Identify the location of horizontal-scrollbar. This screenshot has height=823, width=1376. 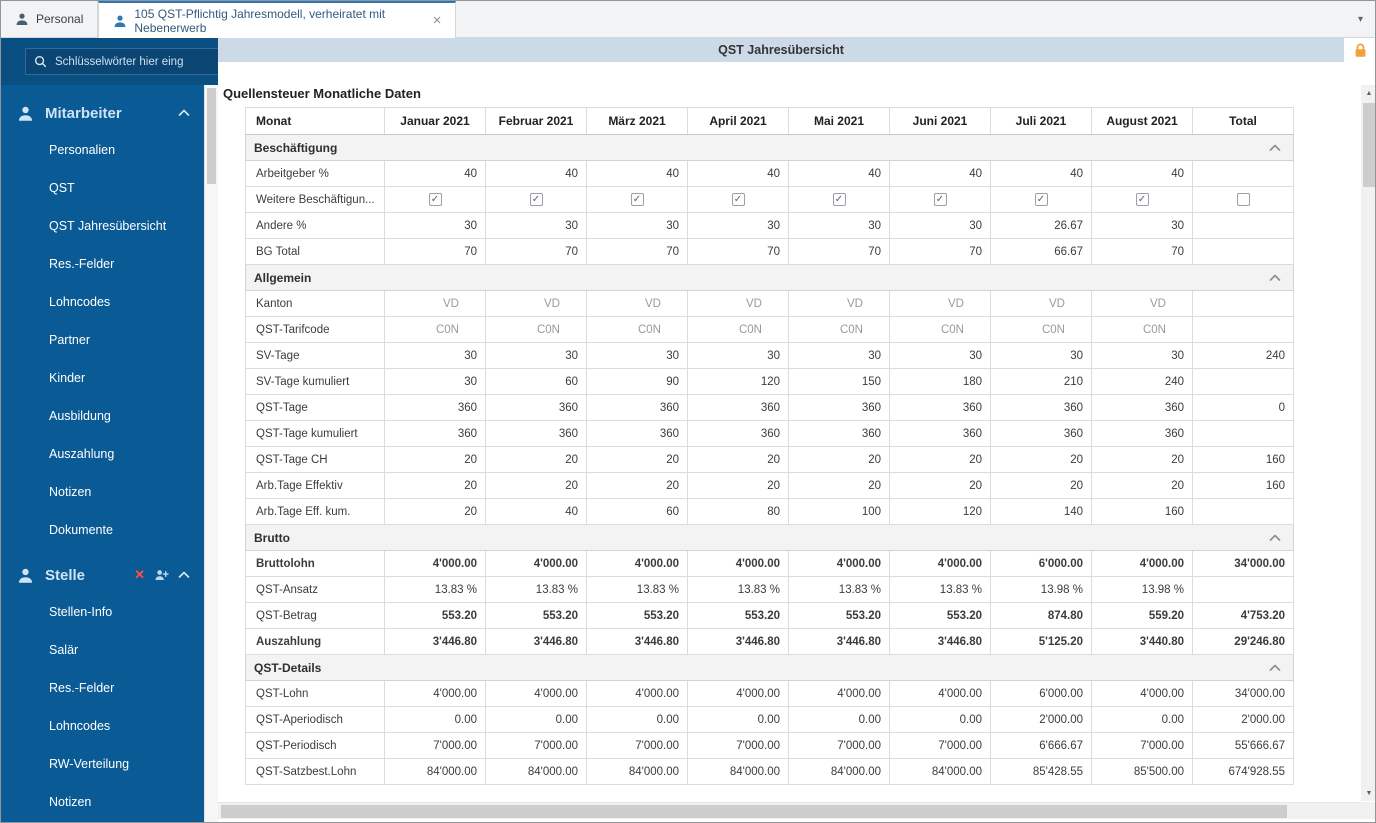
(789, 810).